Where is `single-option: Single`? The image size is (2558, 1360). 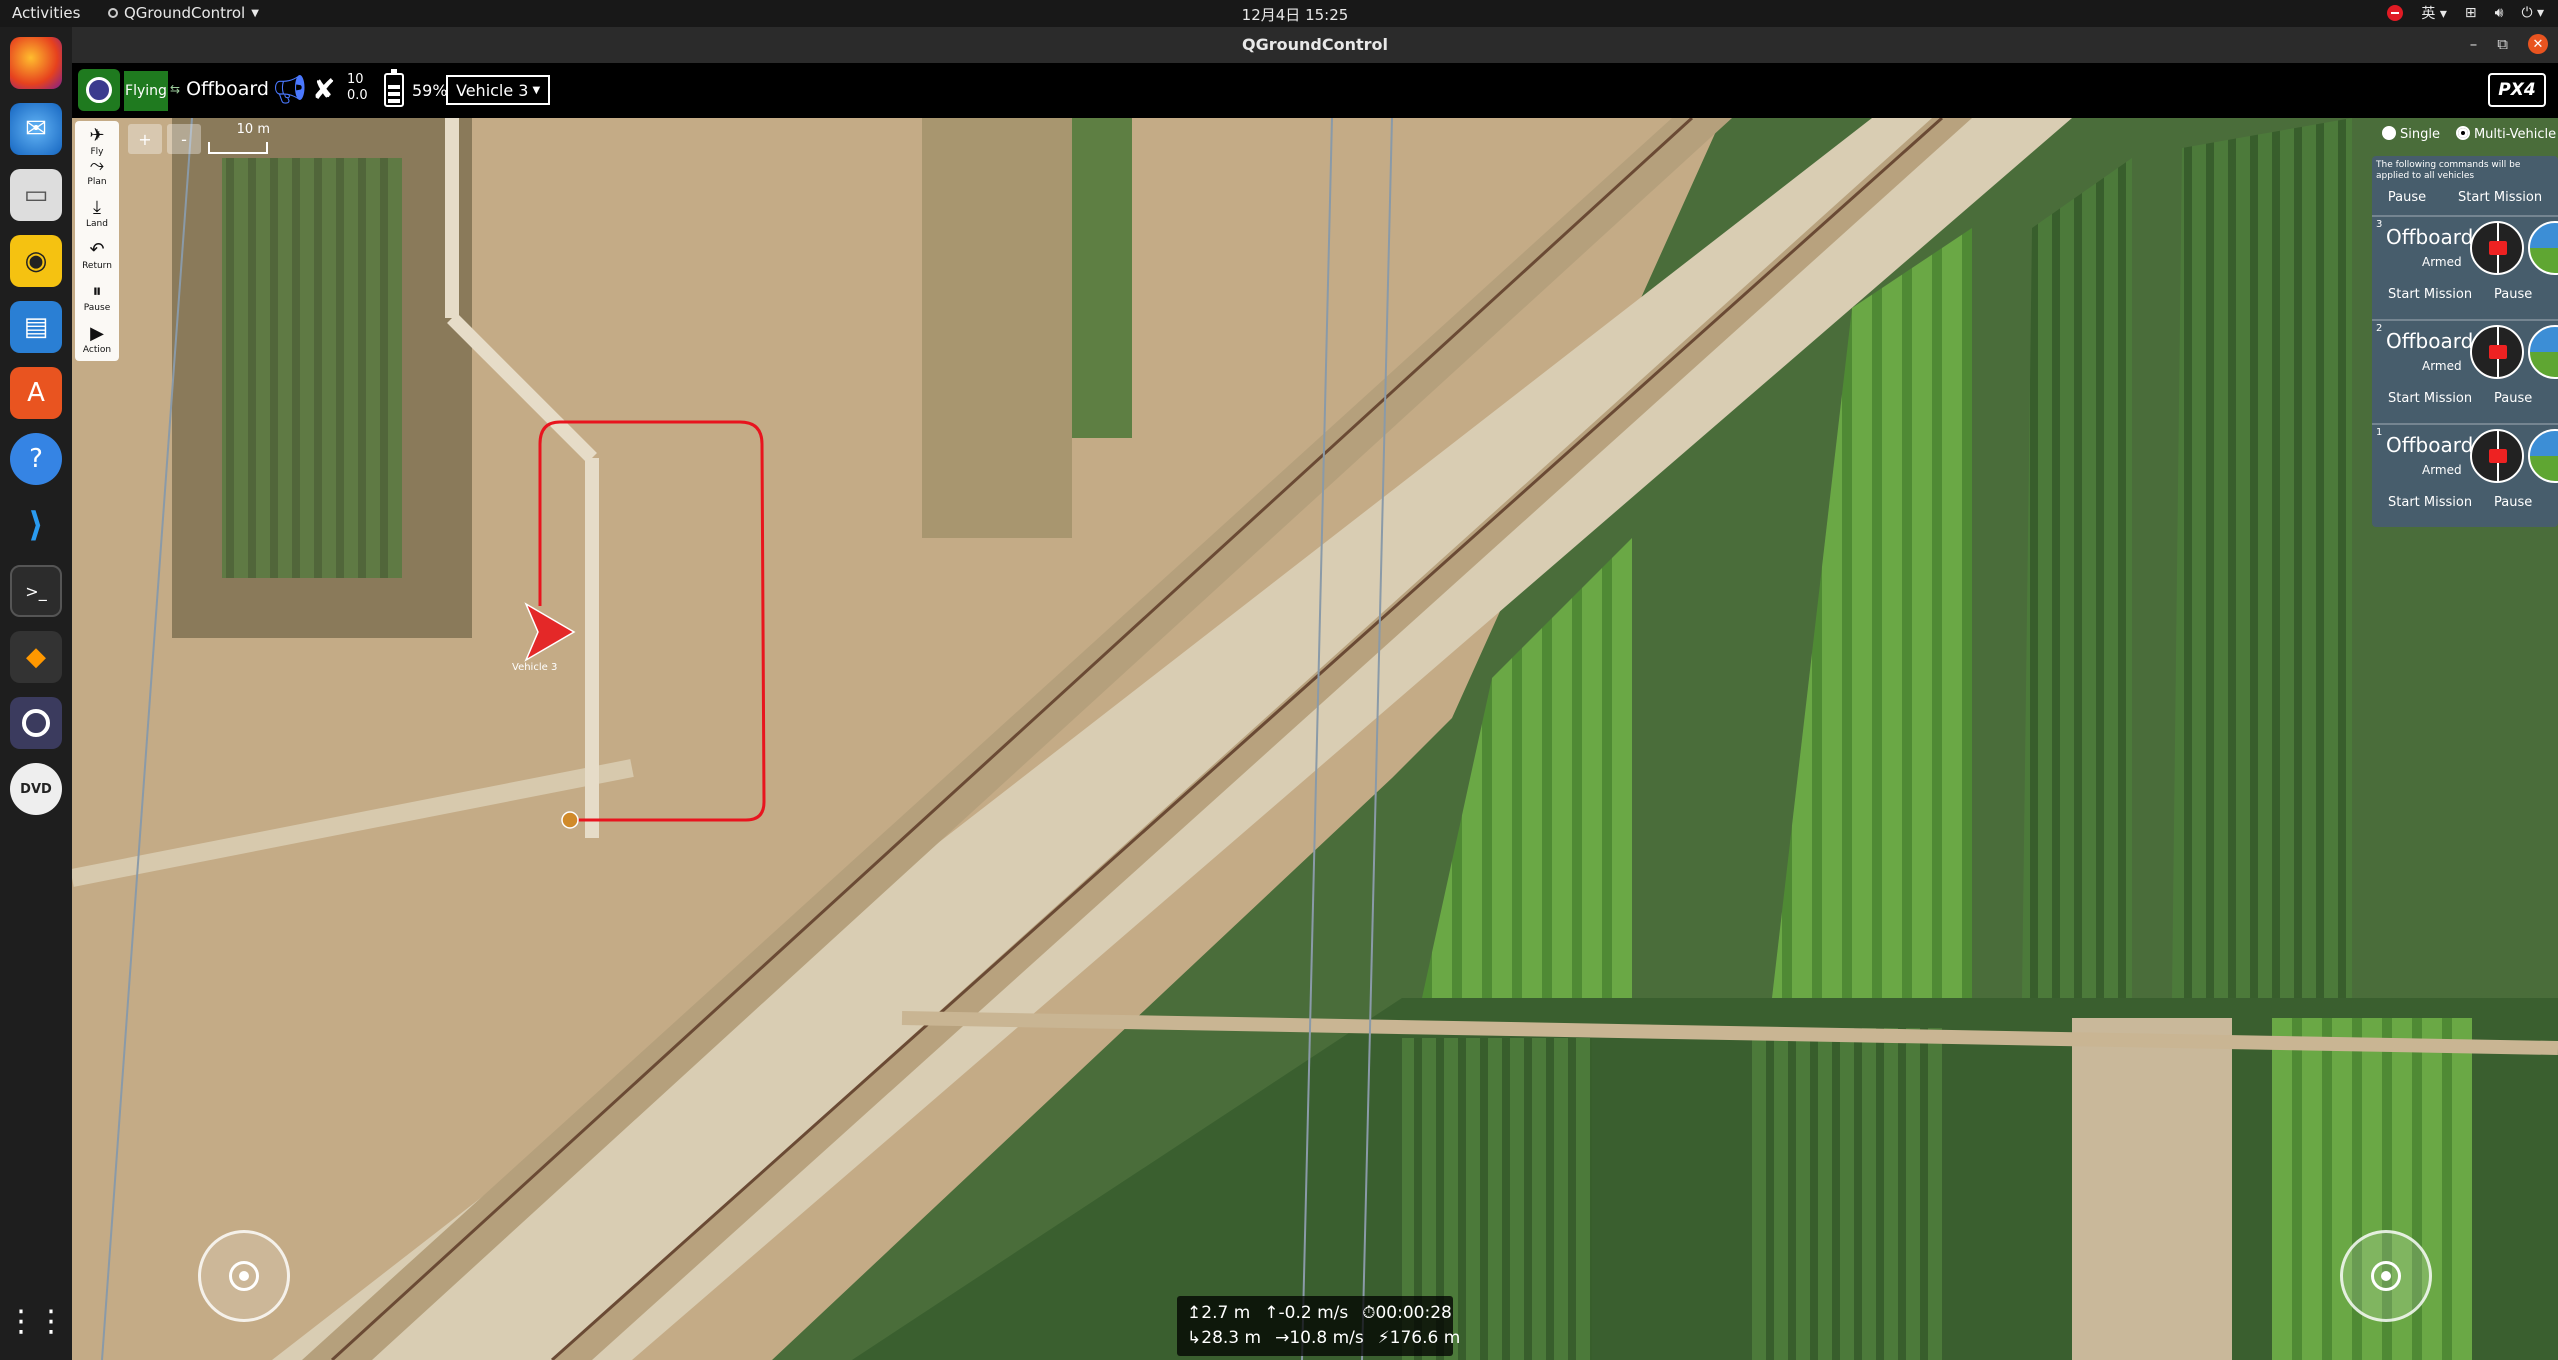
single-option: Single is located at coordinates (2411, 134).